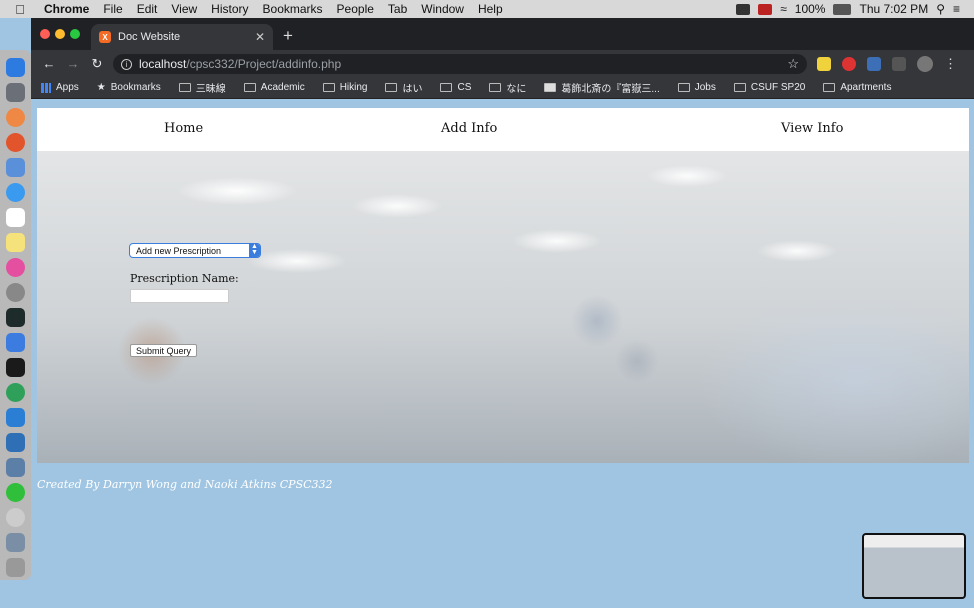  What do you see at coordinates (442, 9) in the screenshot?
I see `menu-window: Window` at bounding box center [442, 9].